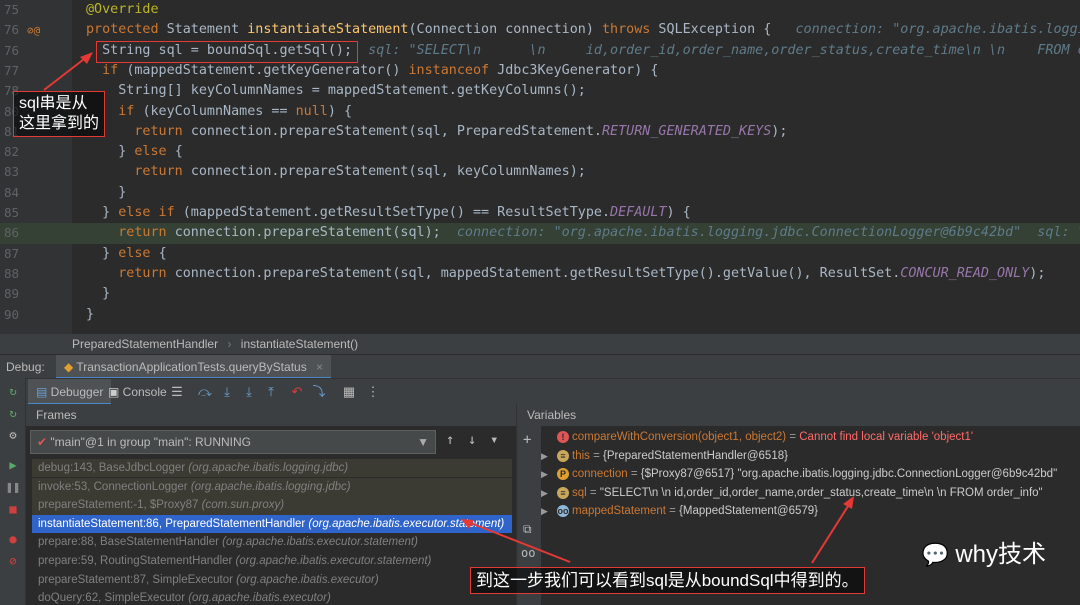 The height and width of the screenshot is (605, 1080). Describe the element at coordinates (983, 554) in the screenshot. I see `watermark: 💬 why技术` at that location.